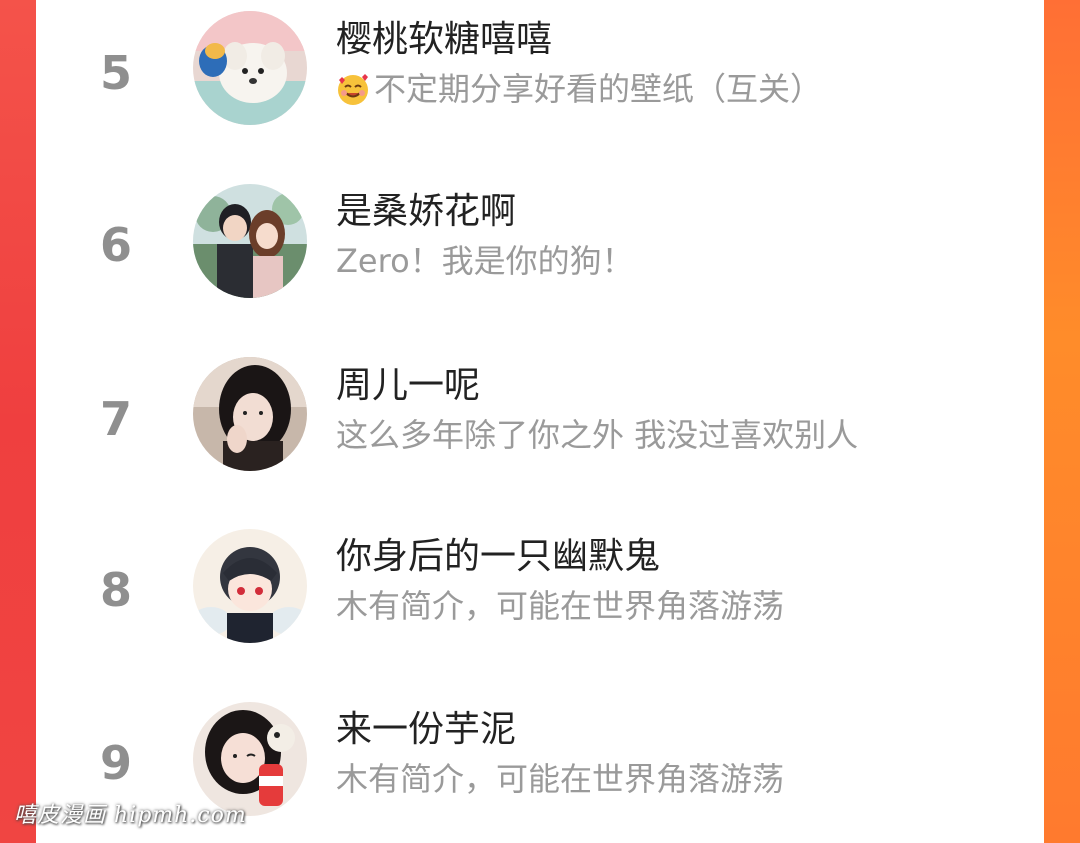  I want to click on rank-number: 9, so click(115, 763).